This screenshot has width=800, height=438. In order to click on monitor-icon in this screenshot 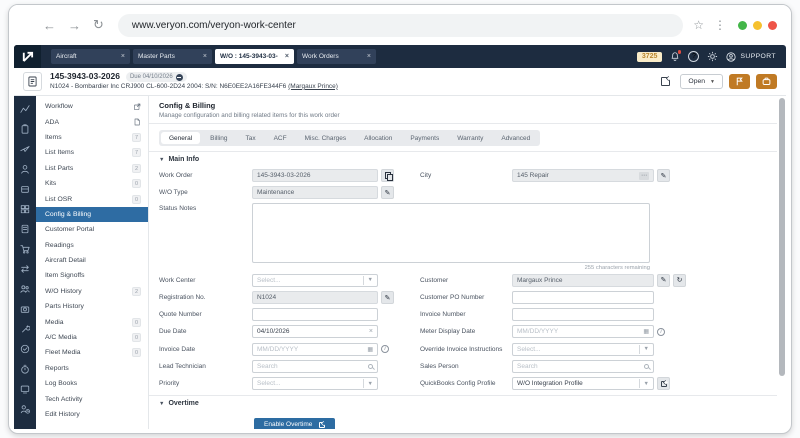, I will do `click(25, 389)`.